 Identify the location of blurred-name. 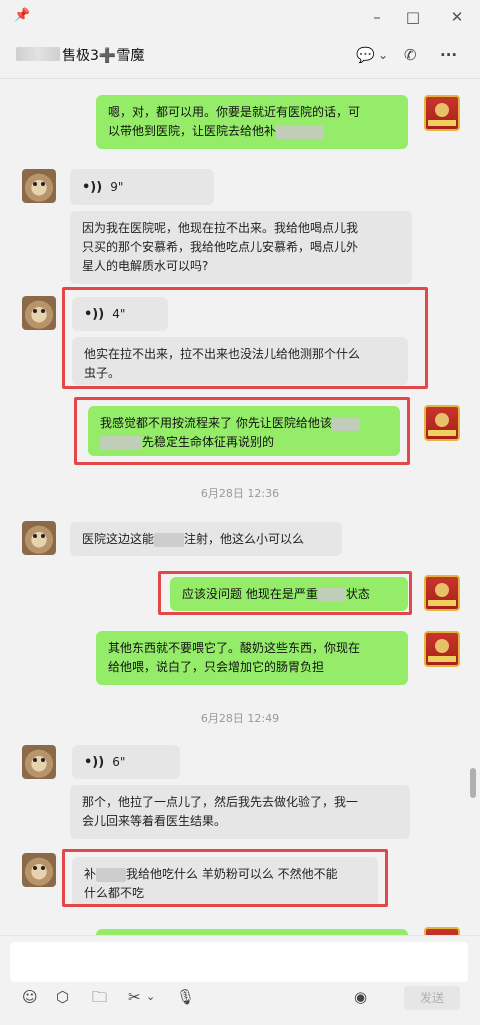
(38, 54).